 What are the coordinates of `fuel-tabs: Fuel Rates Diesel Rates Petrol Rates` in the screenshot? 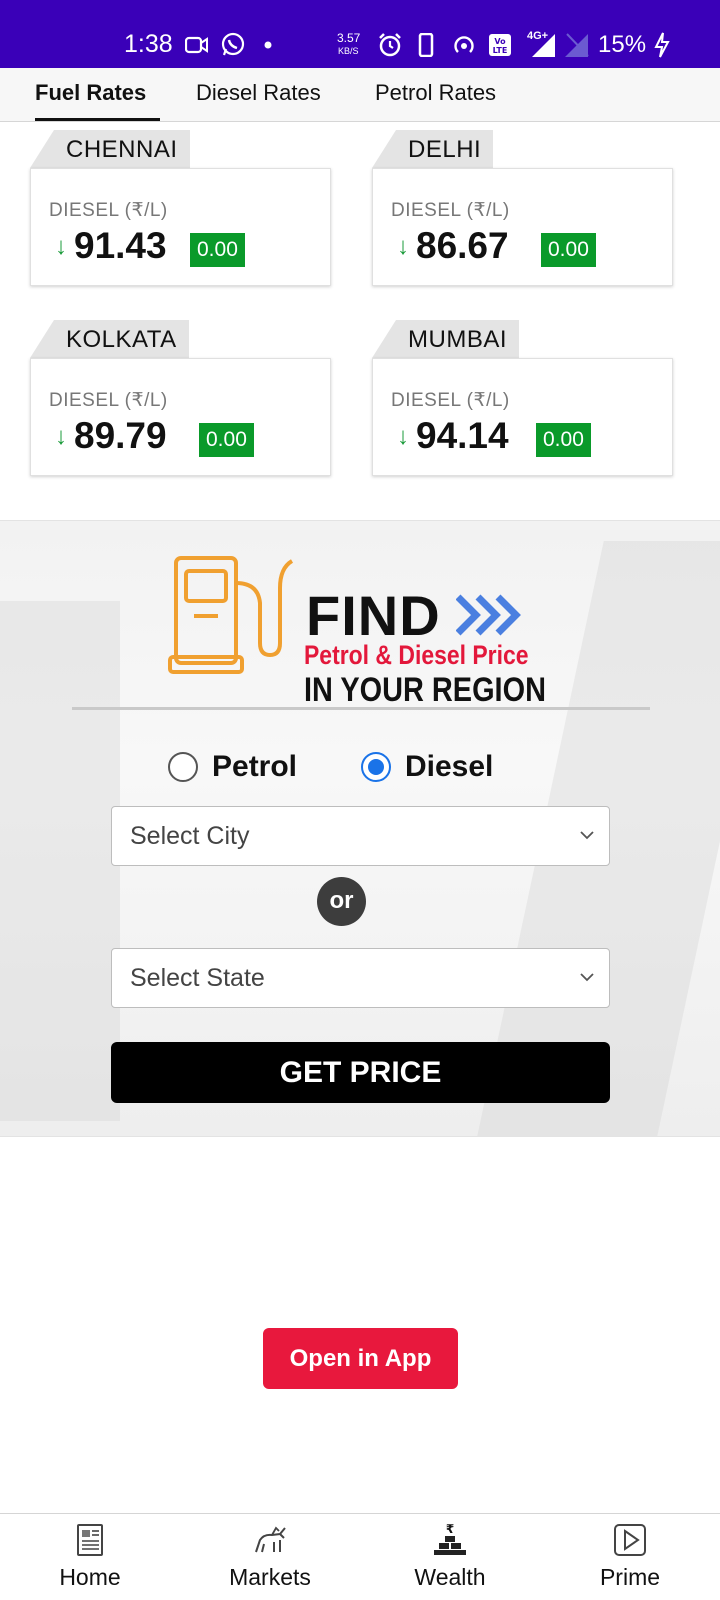 It's located at (360, 95).